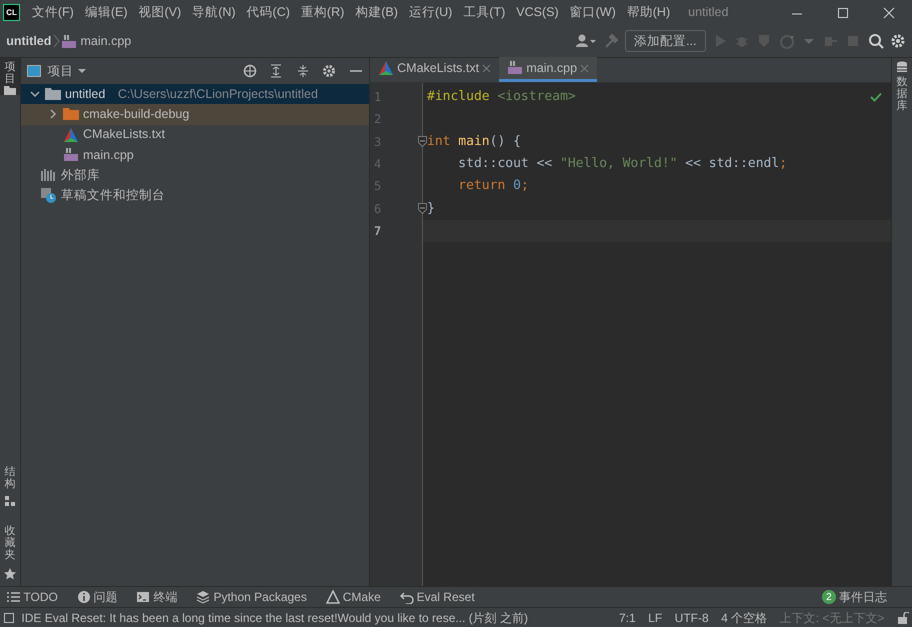  I want to click on lock-icon, so click(902, 618).